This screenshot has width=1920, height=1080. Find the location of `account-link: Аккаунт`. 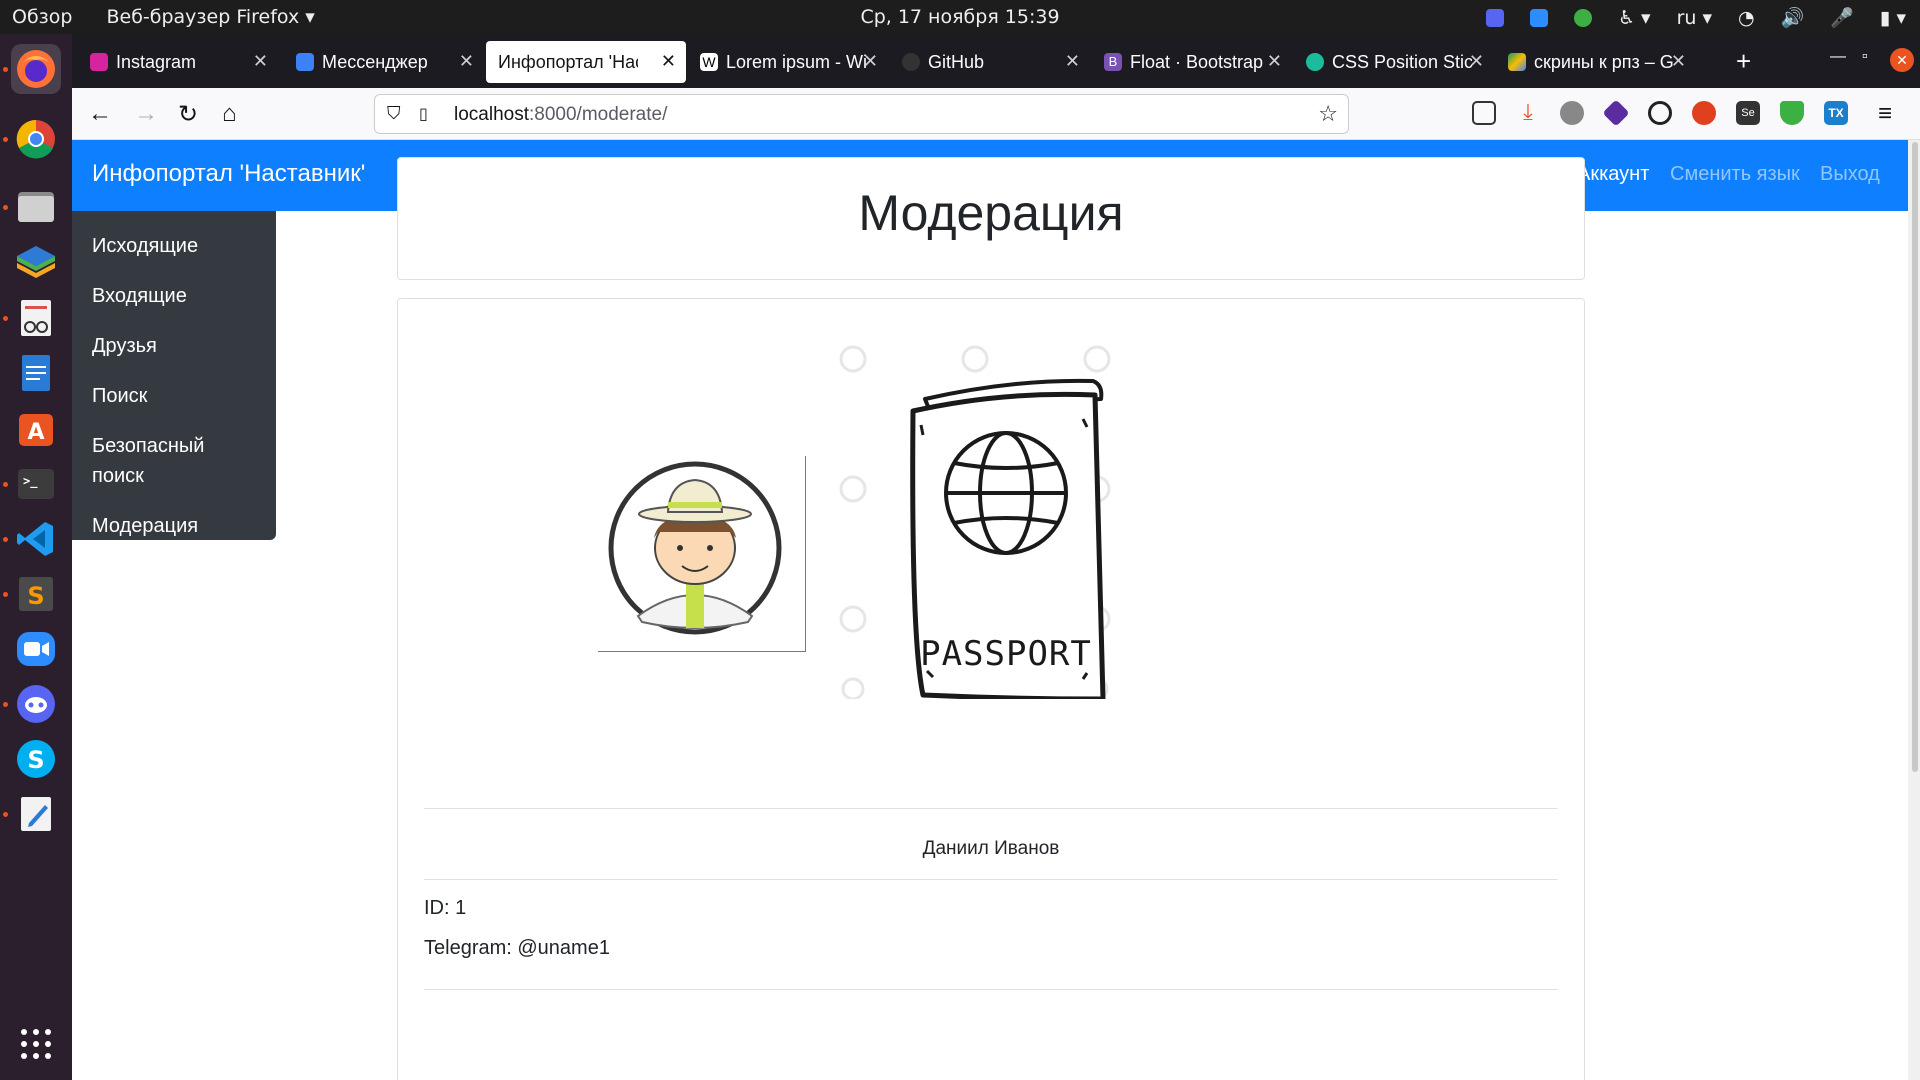

account-link: Аккаунт is located at coordinates (1613, 174).